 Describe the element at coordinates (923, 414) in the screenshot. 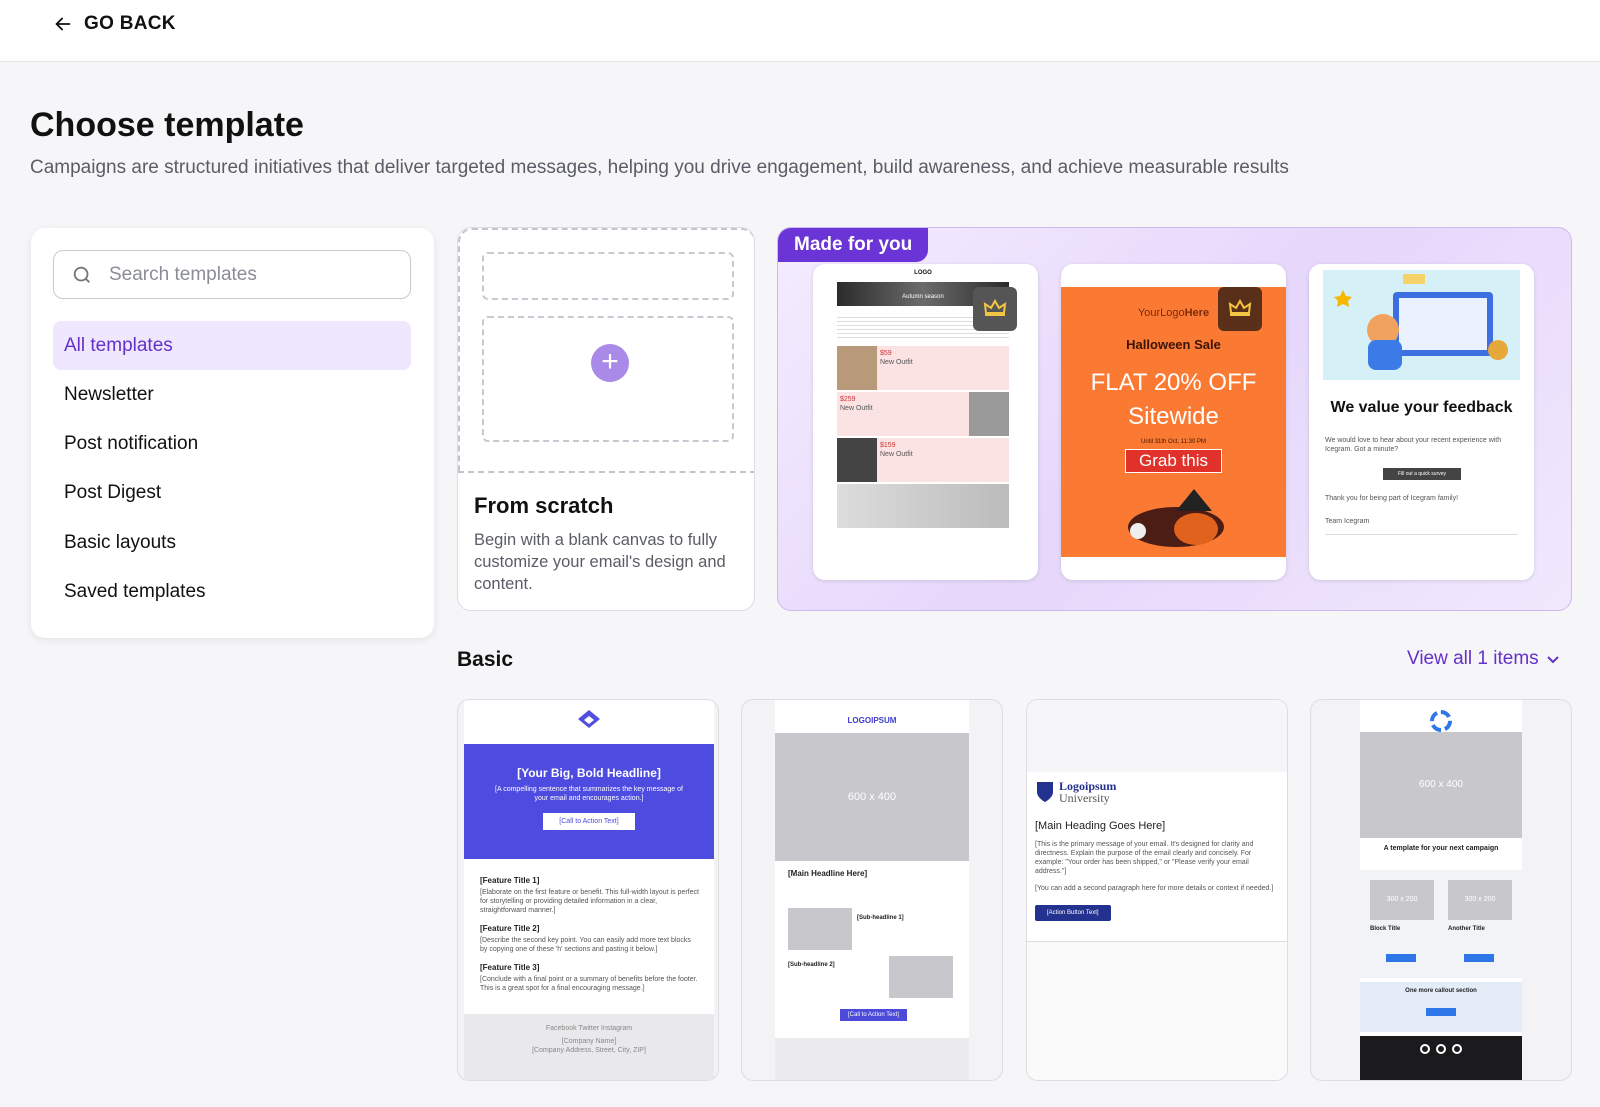

I see `preview-row: $259 New Outfit` at that location.